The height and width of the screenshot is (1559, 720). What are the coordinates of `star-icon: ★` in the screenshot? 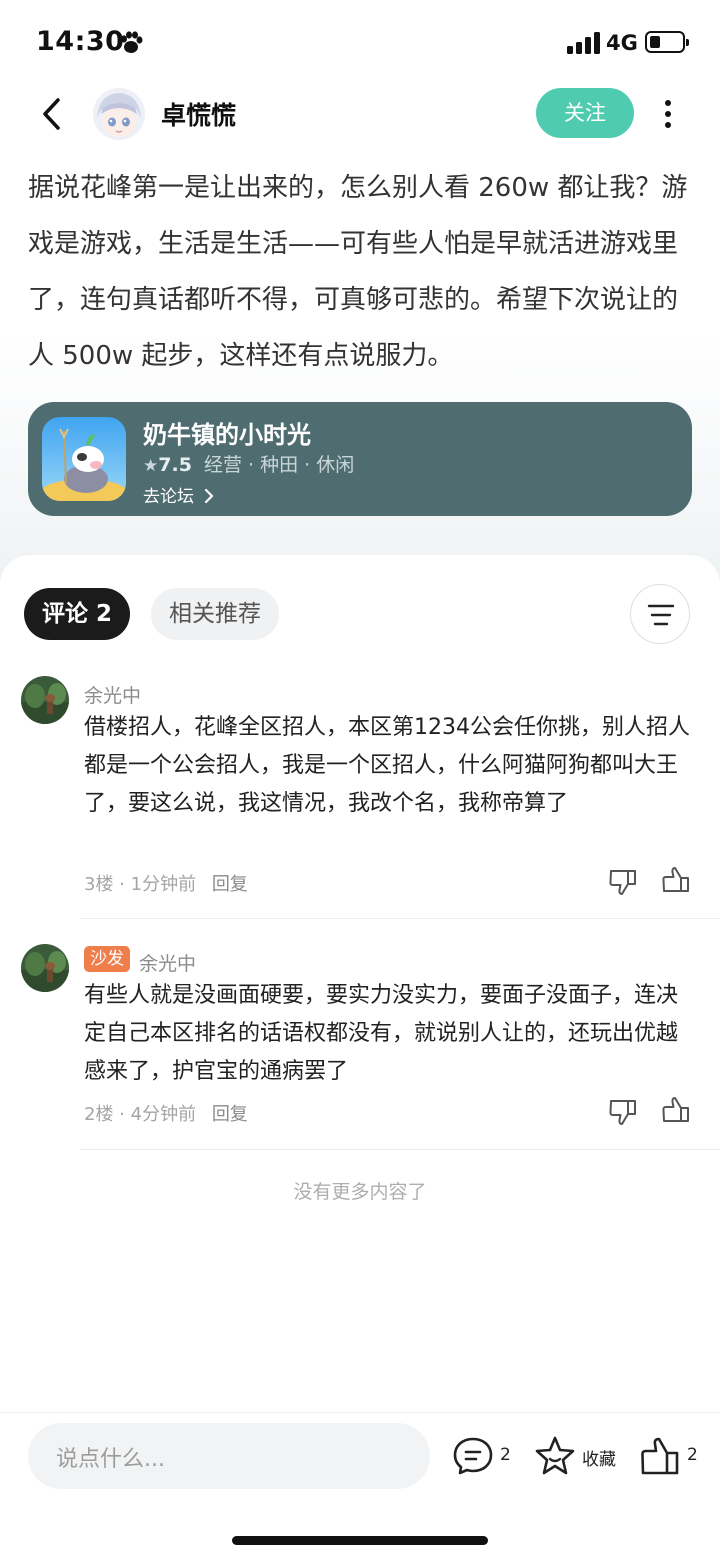 It's located at (151, 466).